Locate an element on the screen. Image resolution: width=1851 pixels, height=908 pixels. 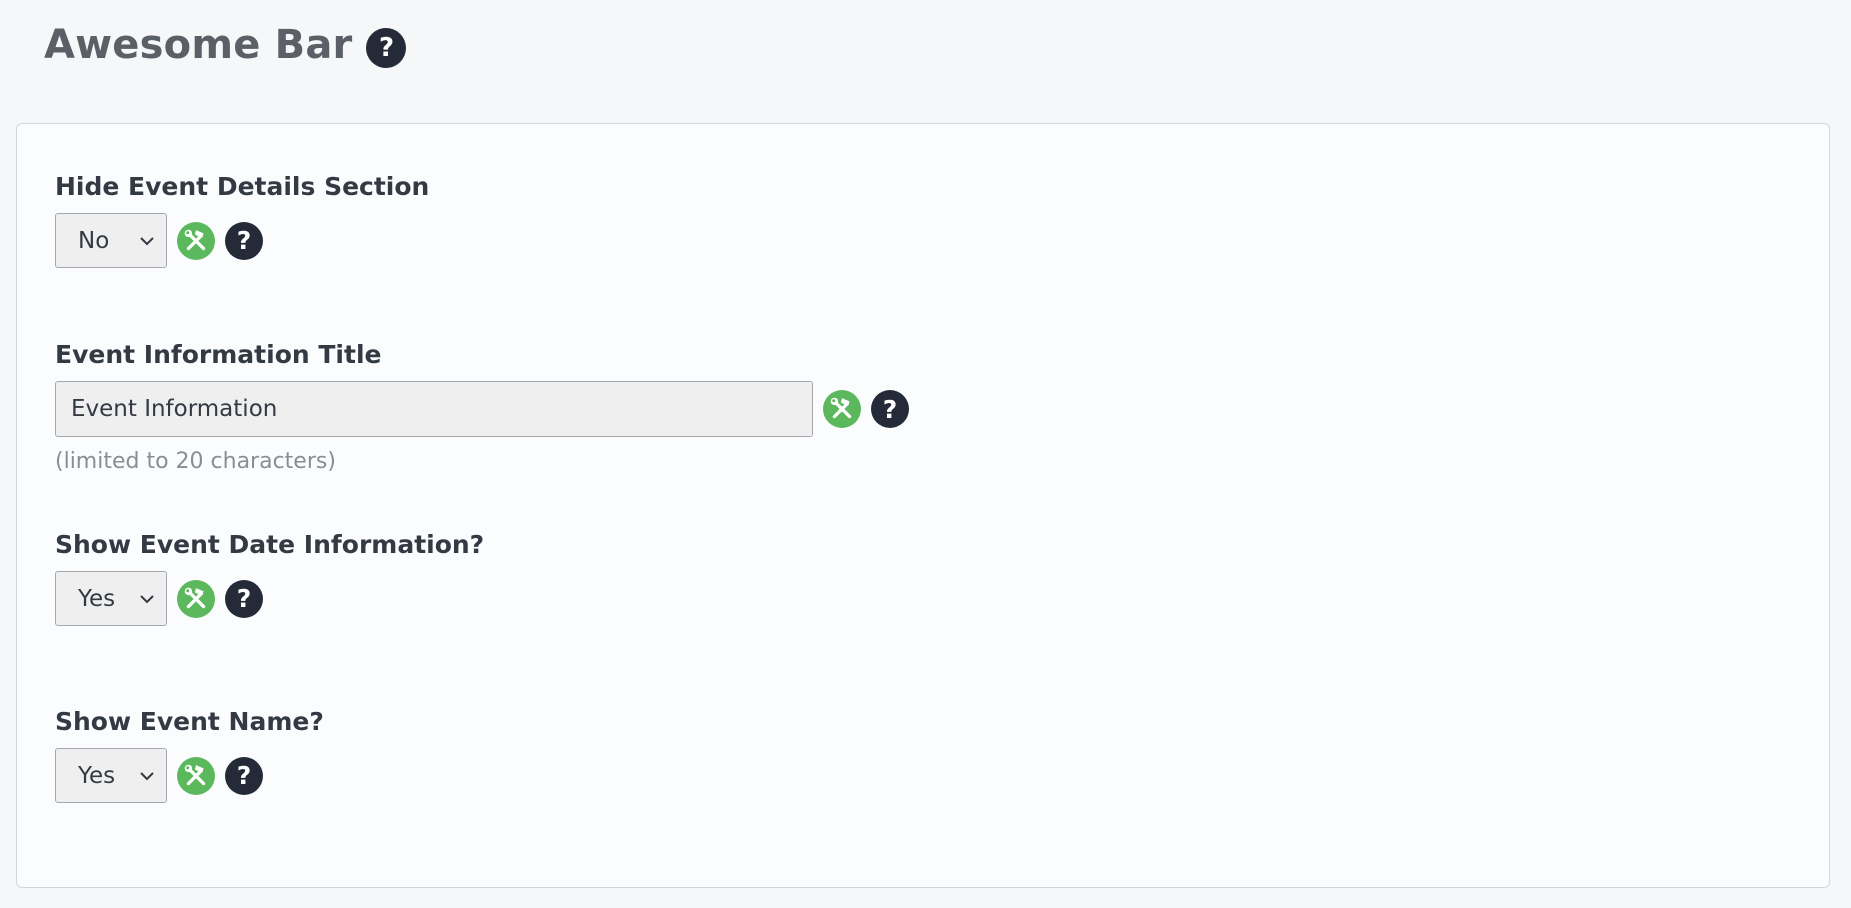
page-title: Awesome Bar is located at coordinates (198, 45).